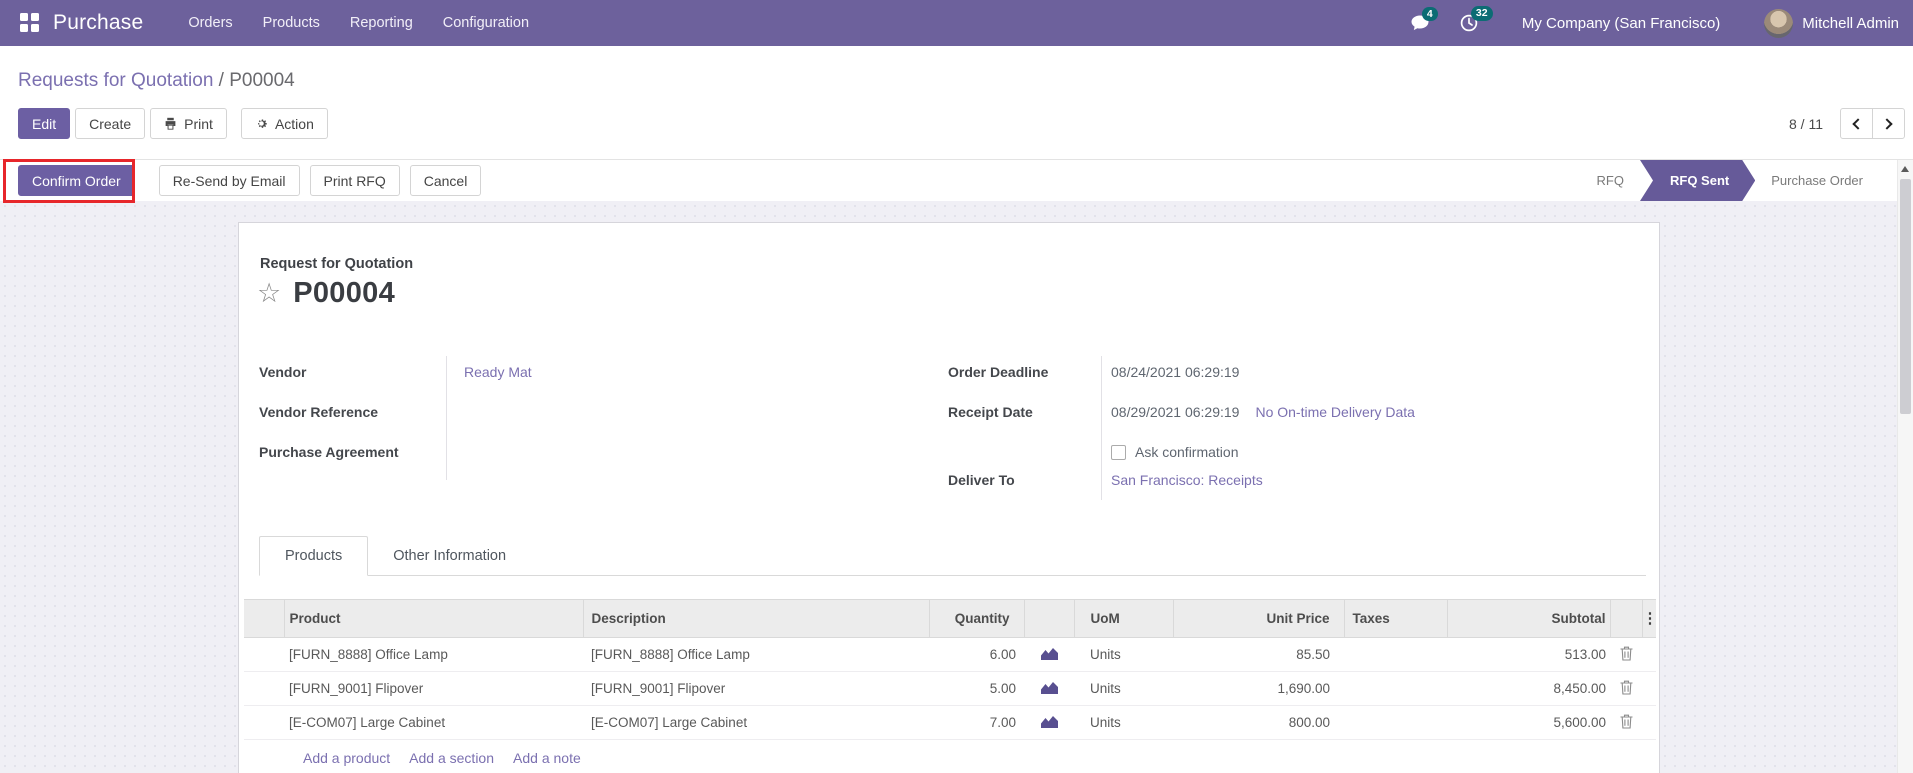 The height and width of the screenshot is (773, 1913). What do you see at coordinates (433, 722) in the screenshot?
I see `cell-product: [E-COM07] Large Cabinet` at bounding box center [433, 722].